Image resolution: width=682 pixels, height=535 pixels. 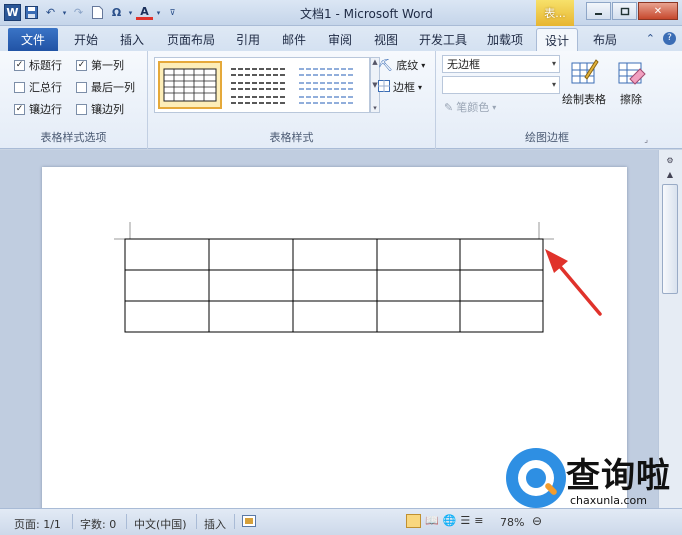 I want to click on eraser-button: 擦除, so click(x=631, y=82).